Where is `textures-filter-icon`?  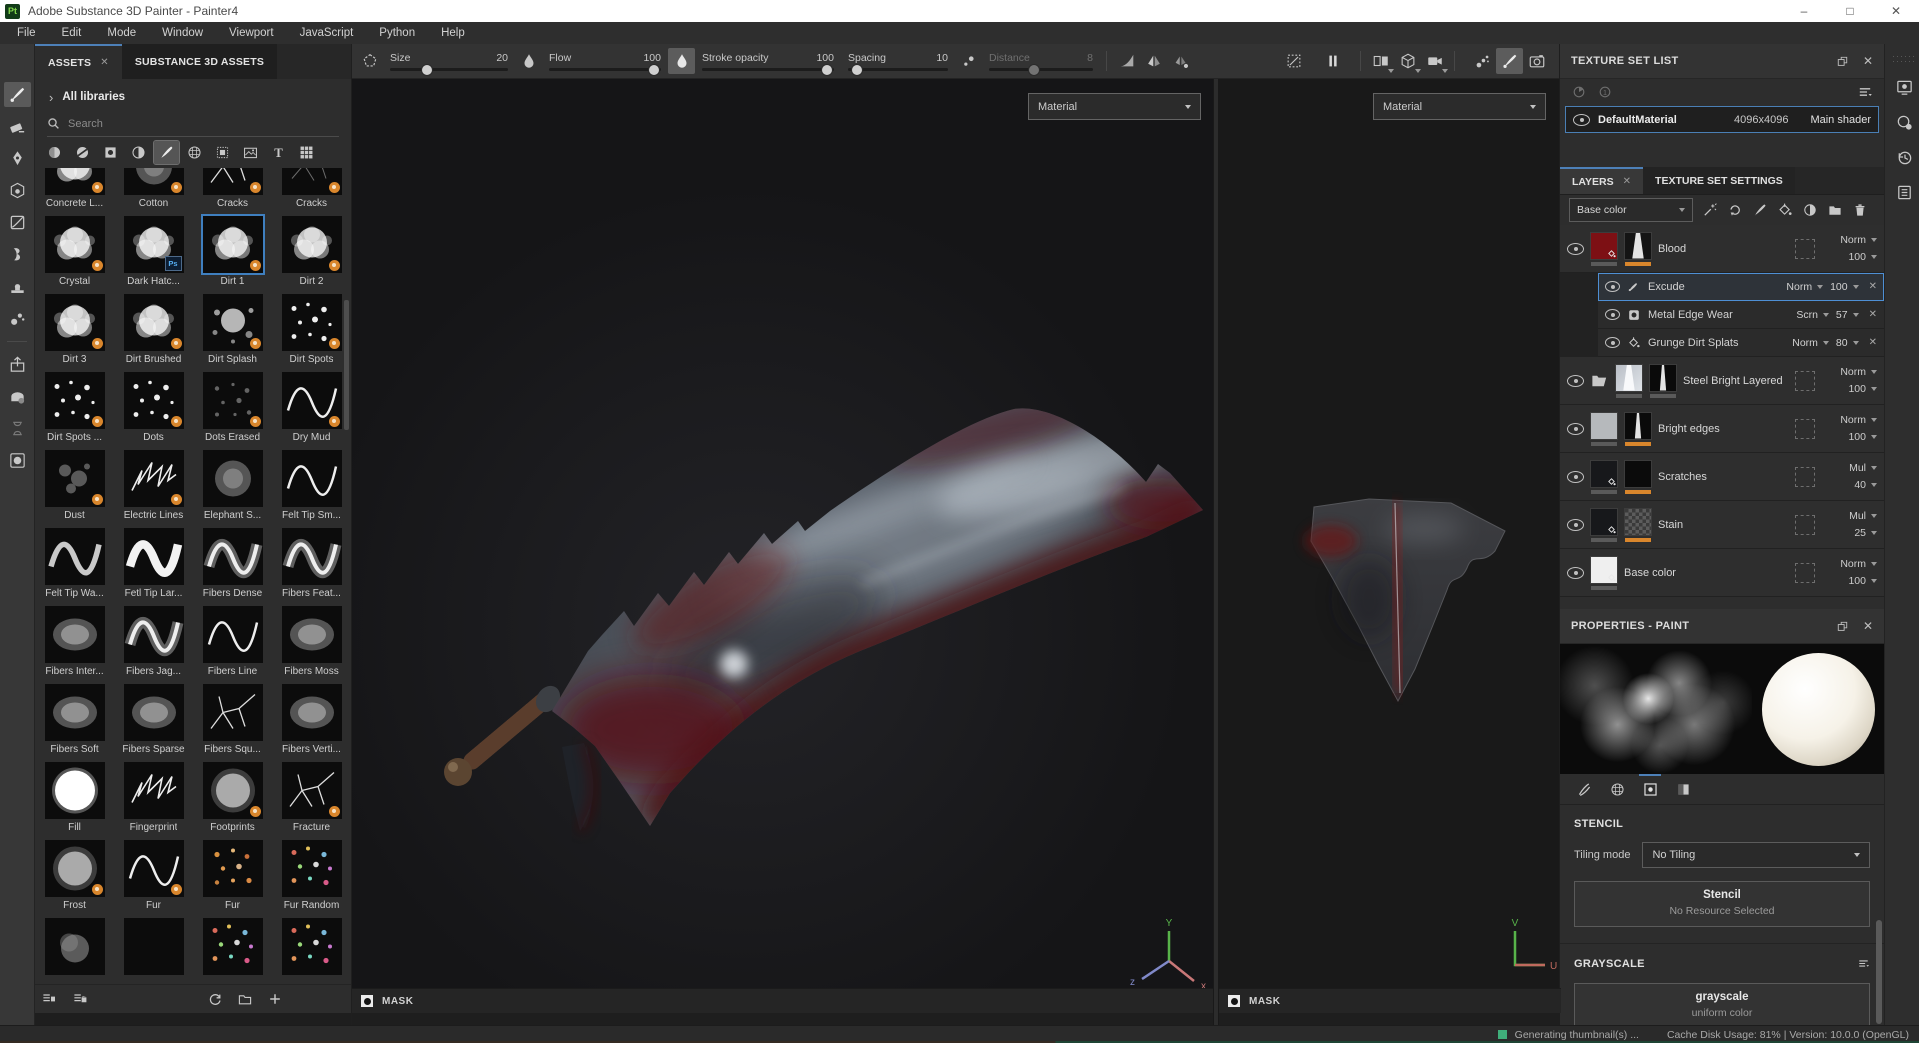 textures-filter-icon is located at coordinates (250, 152).